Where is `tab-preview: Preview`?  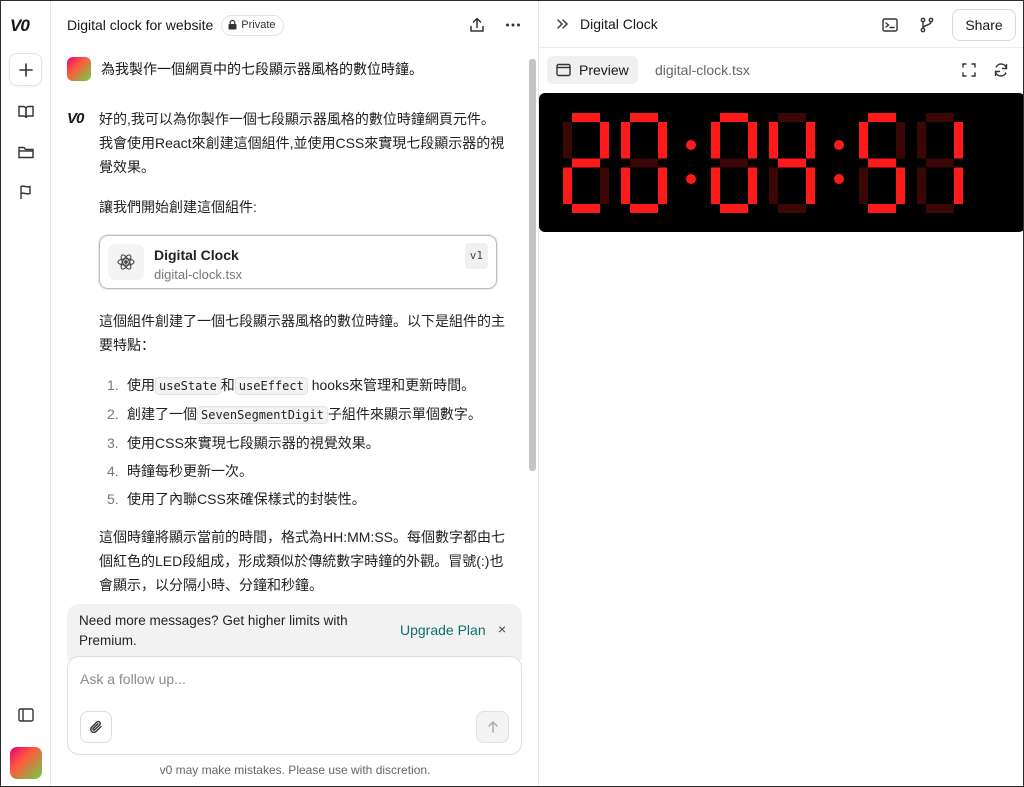
tab-preview: Preview is located at coordinates (592, 70).